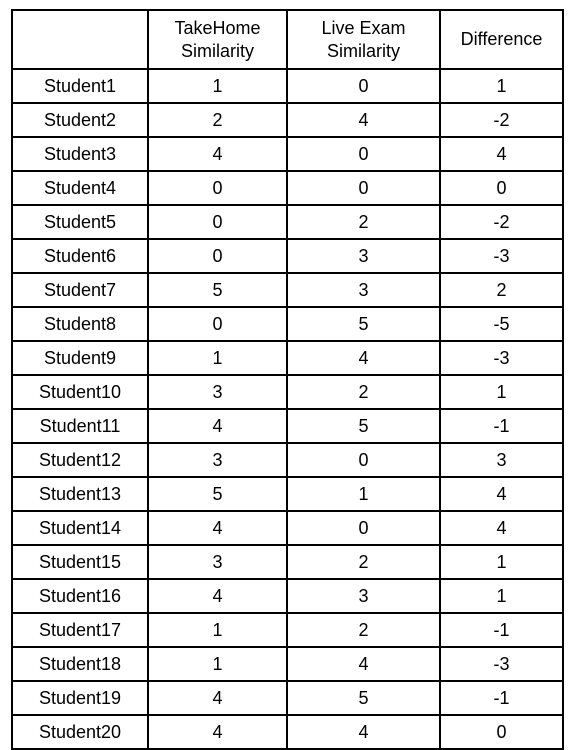 The width and height of the screenshot is (575, 750). I want to click on cell-student: Student6, so click(80, 256).